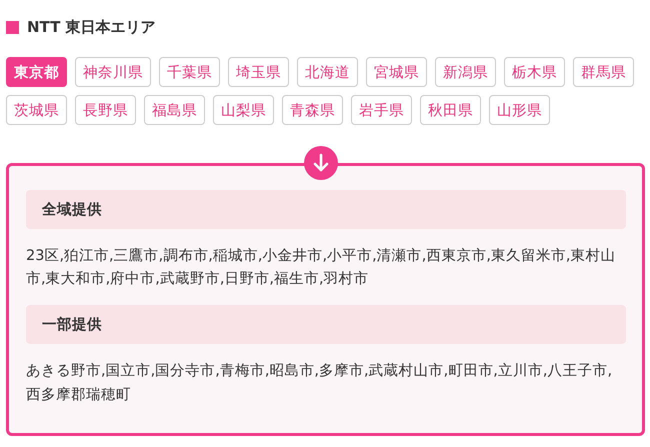 This screenshot has width=650, height=447. What do you see at coordinates (326, 383) in the screenshot?
I see `city-list: あきる野市,国立市,国分寺市,青梅市,昭島市,多摩市,武蔵村山市,町田市,立川市,八王子市,西多摩郡瑞穂町` at bounding box center [326, 383].